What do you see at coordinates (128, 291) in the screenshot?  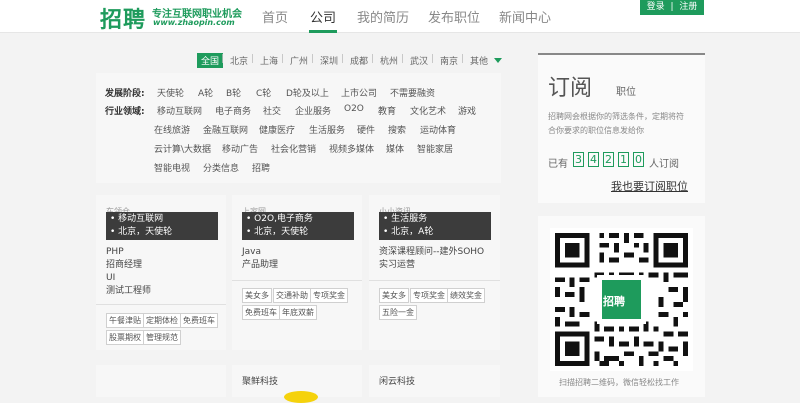 I see `job-title: 测试工程师` at bounding box center [128, 291].